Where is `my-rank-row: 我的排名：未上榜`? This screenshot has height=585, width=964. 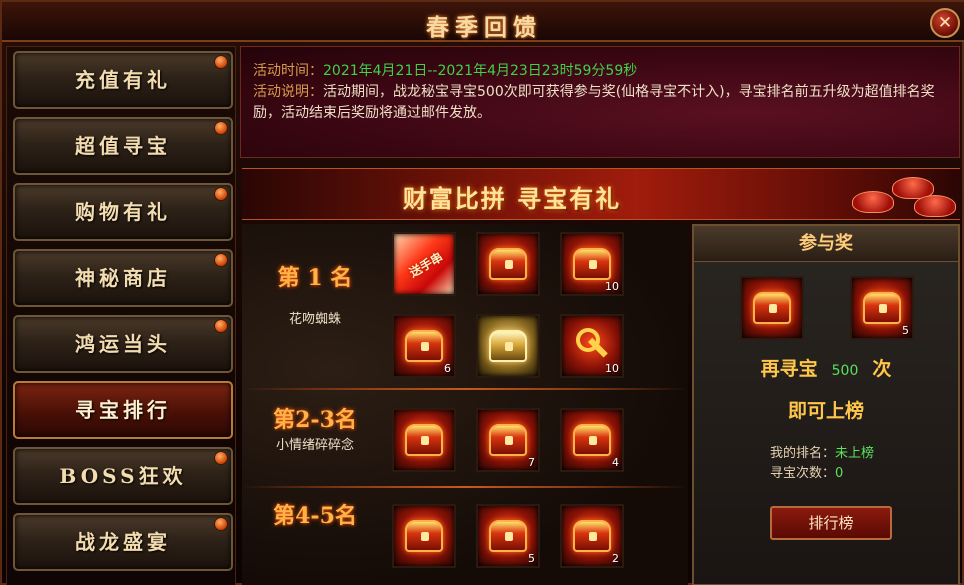 my-rank-row: 我的排名：未上榜 is located at coordinates (822, 451).